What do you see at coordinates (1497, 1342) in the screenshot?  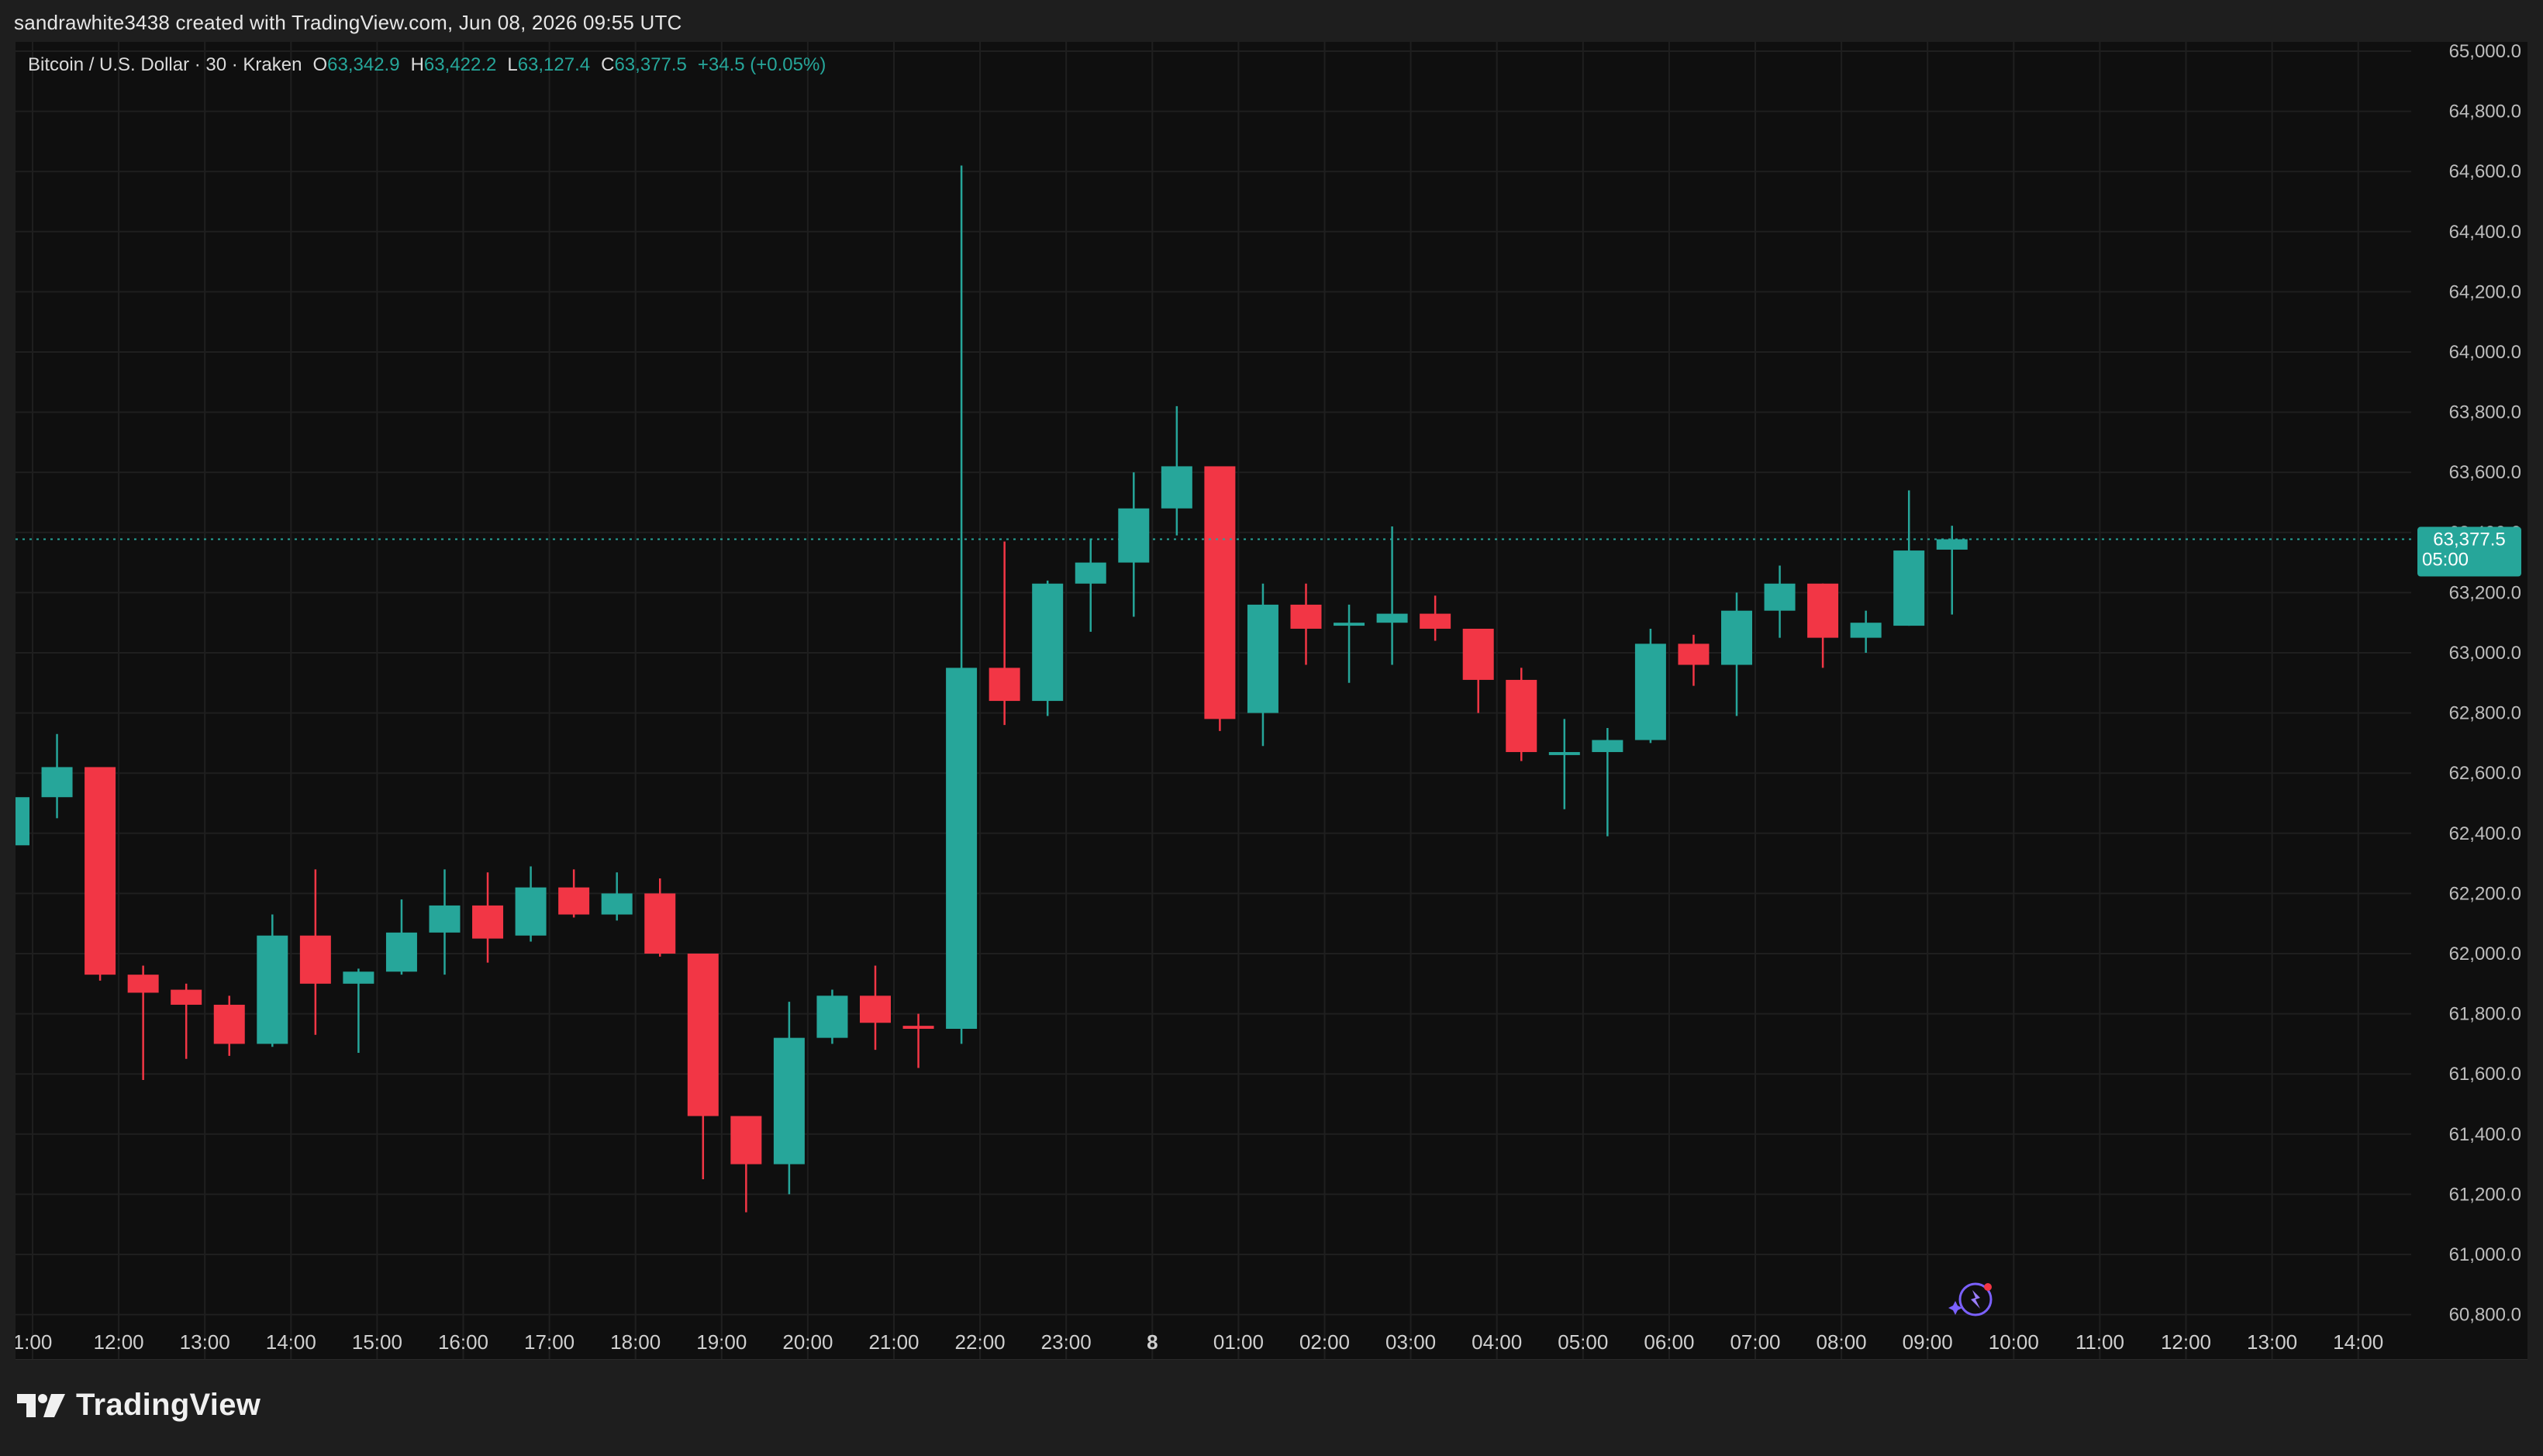 I see `x-tick-label: 04:00` at bounding box center [1497, 1342].